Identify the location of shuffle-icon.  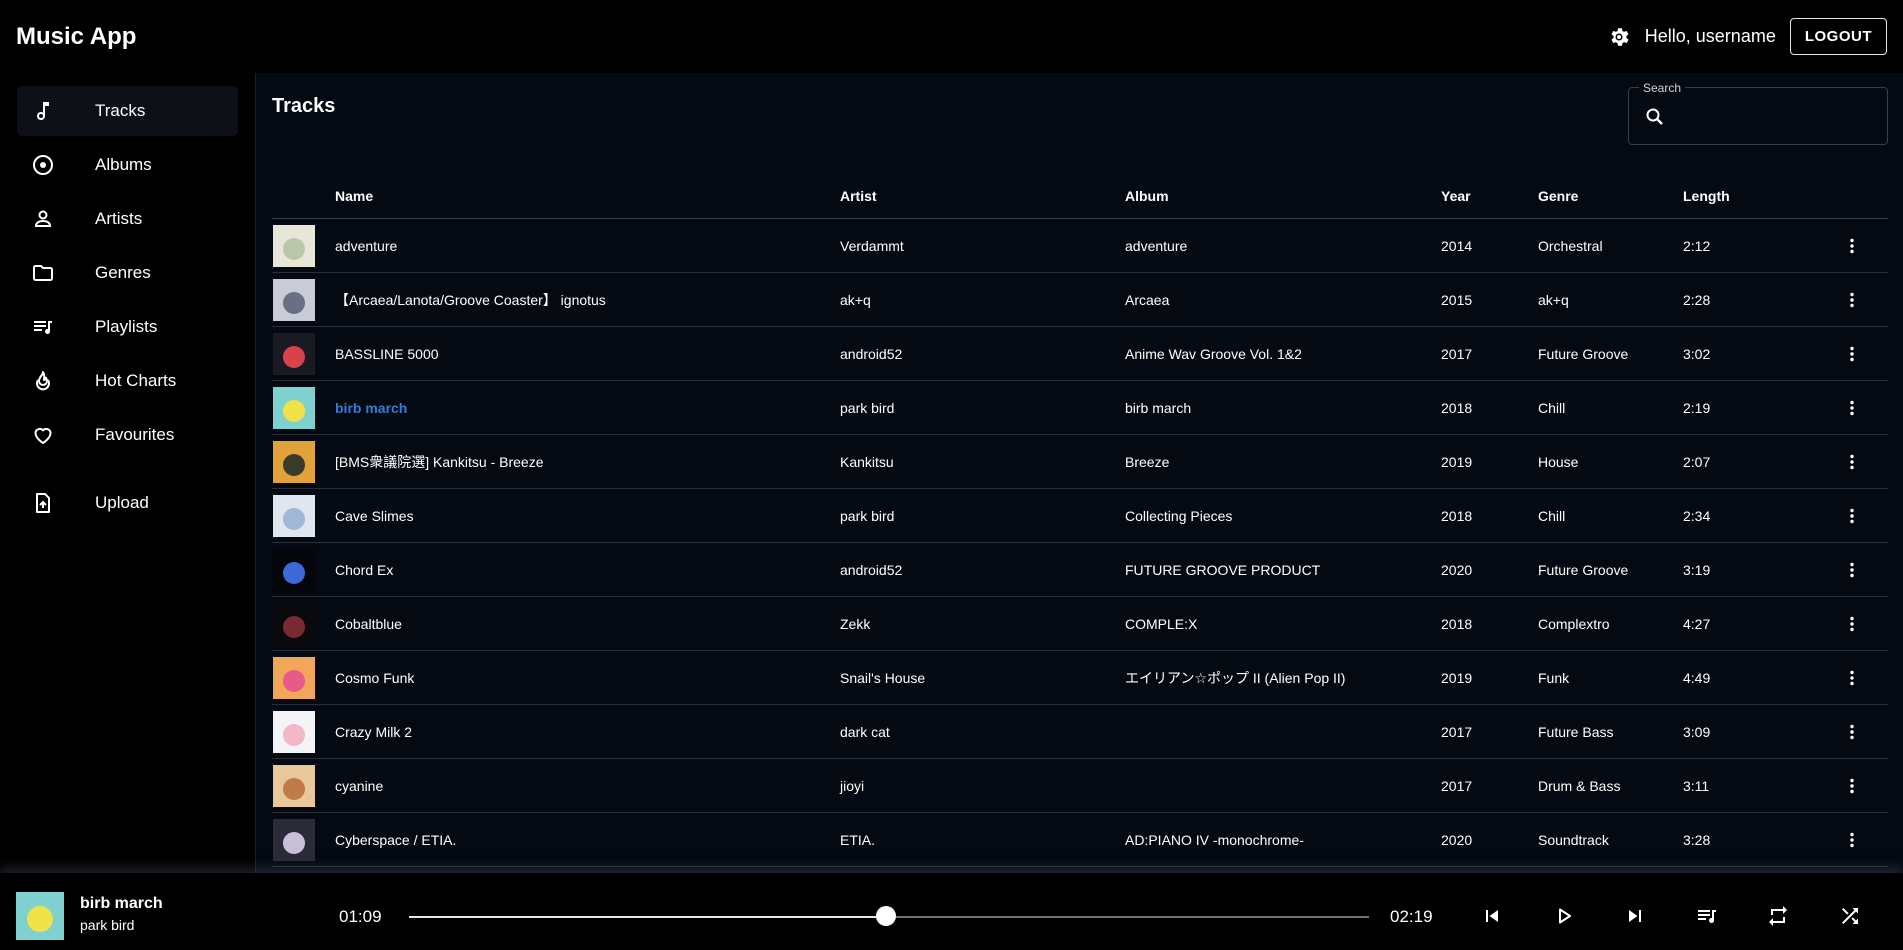
(1850, 916).